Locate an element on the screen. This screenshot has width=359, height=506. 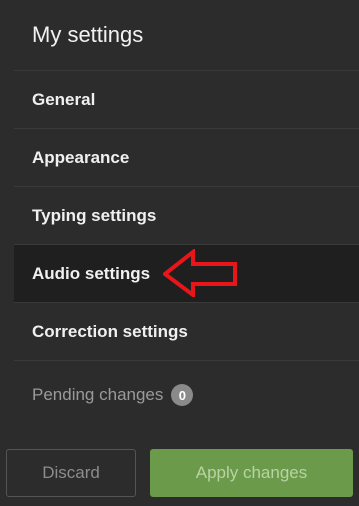
red-left-arrow-icon is located at coordinates (200, 273).